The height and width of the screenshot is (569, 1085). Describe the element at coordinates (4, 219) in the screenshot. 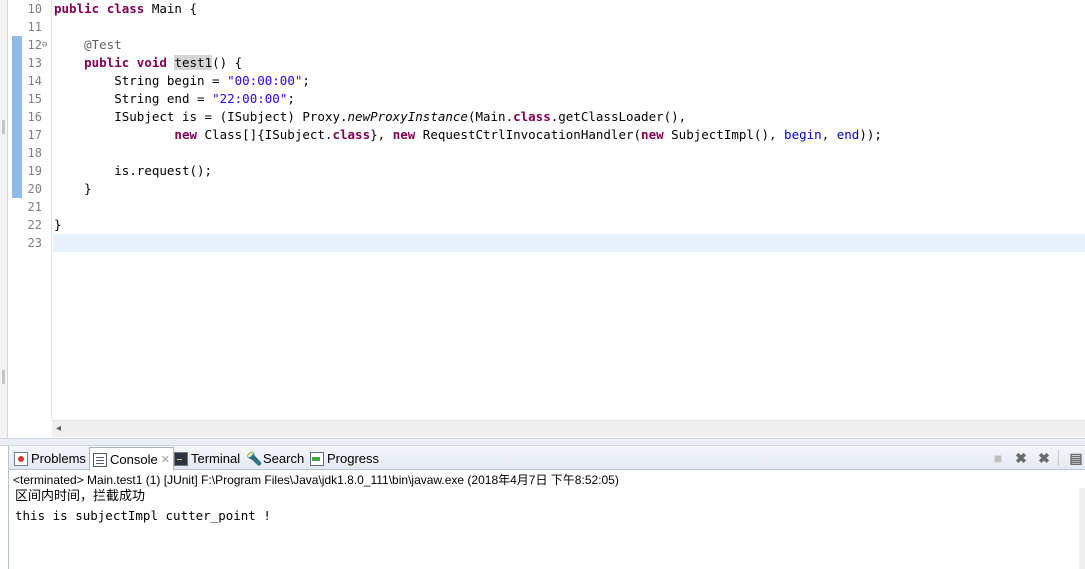

I see `editor-left-strip` at that location.